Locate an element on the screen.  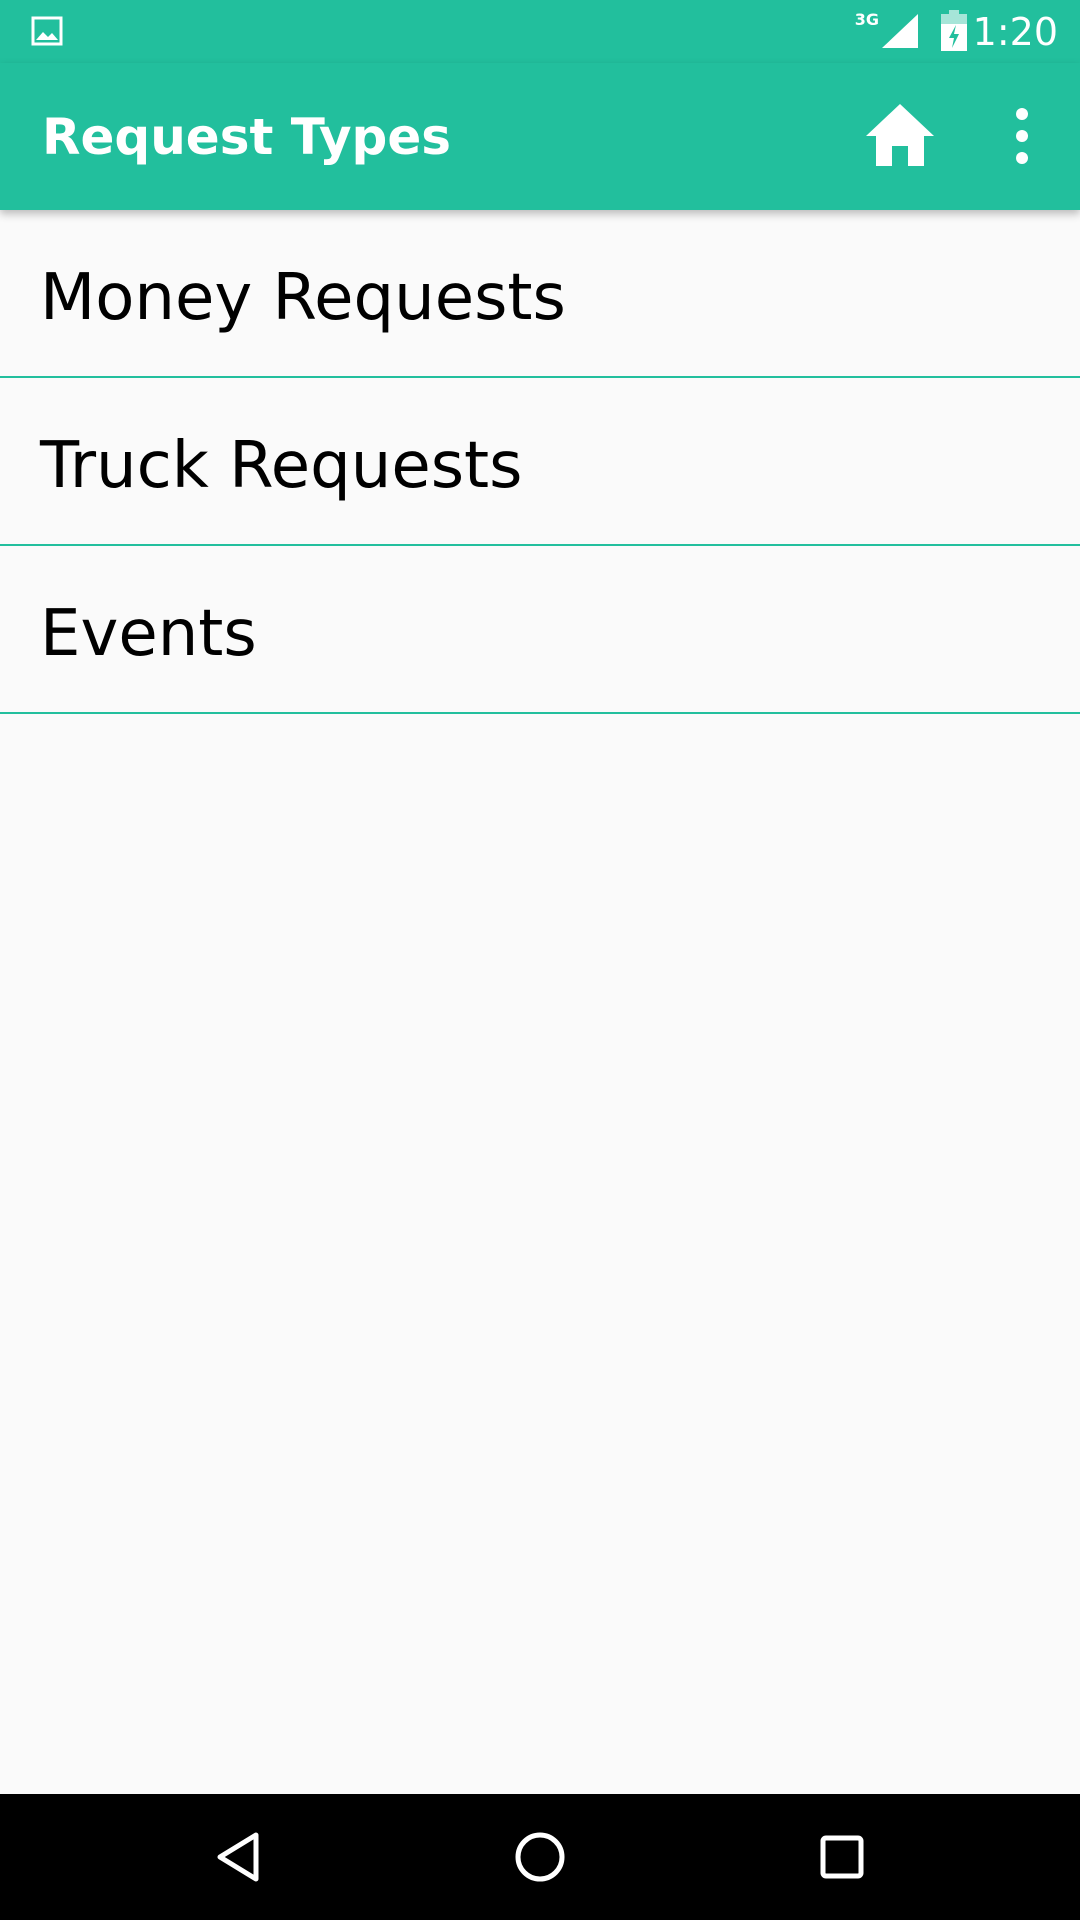
overflow-menu-button is located at coordinates (1022, 136).